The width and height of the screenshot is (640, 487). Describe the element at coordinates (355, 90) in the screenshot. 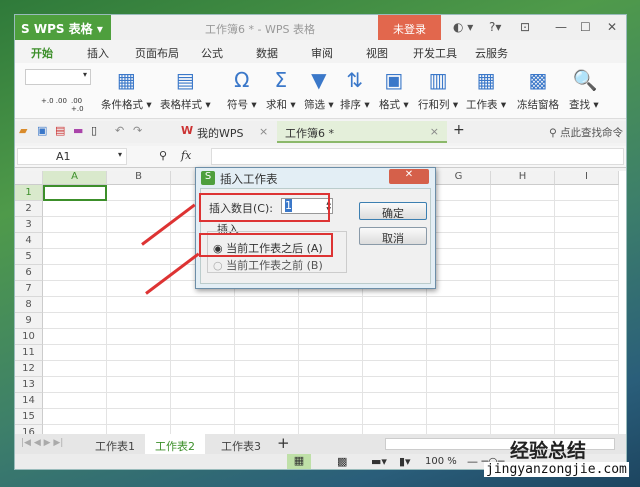

I see `ribbon-button-5: ⇅ 排序 ▾` at that location.